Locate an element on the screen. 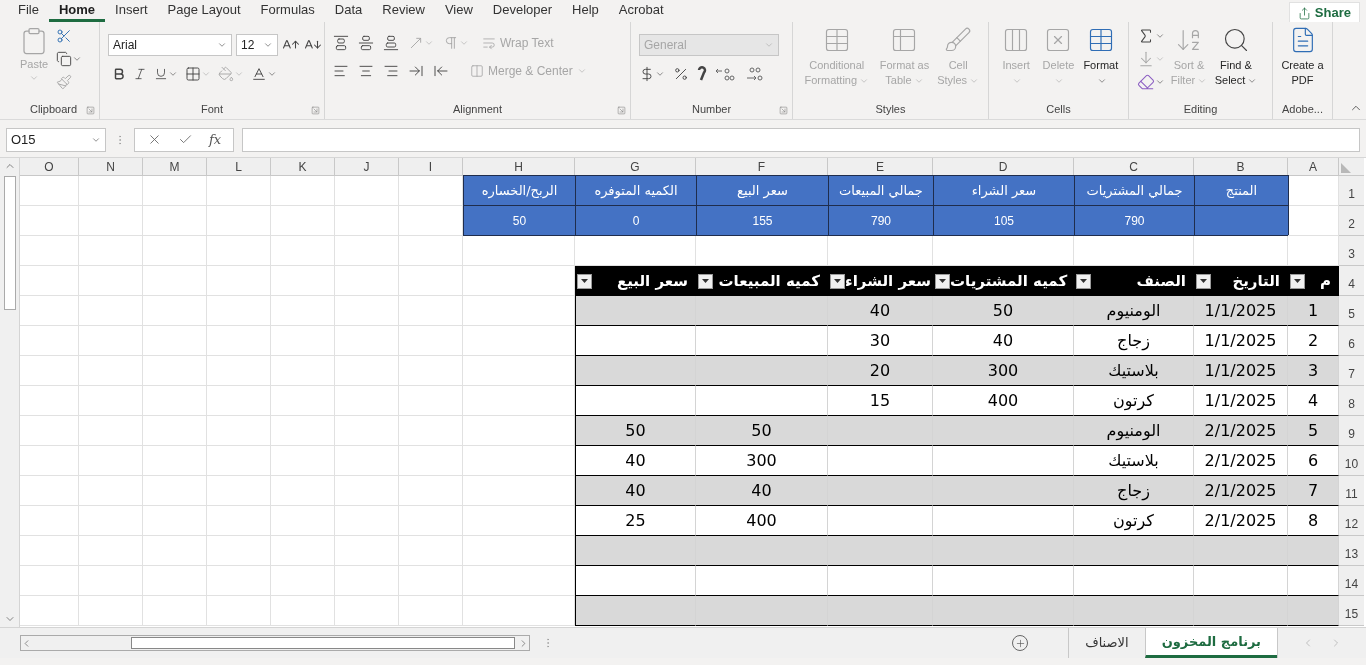  column-header: L is located at coordinates (239, 167).